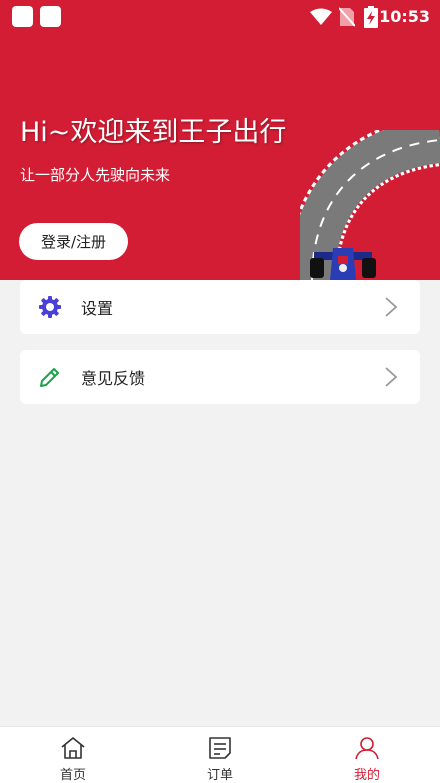 This screenshot has height=783, width=440. What do you see at coordinates (347, 17) in the screenshot?
I see `no-sim-icon` at bounding box center [347, 17].